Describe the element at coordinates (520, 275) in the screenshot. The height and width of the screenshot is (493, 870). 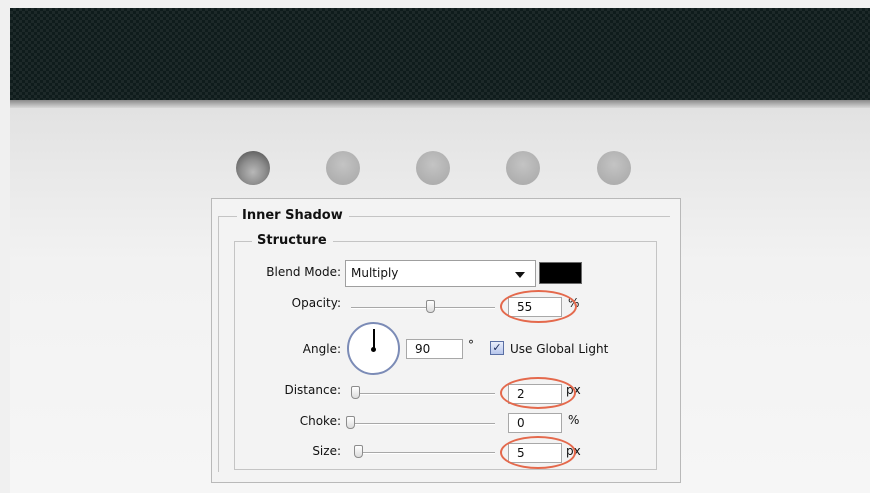
I see `dropdown-arrow-icon` at that location.